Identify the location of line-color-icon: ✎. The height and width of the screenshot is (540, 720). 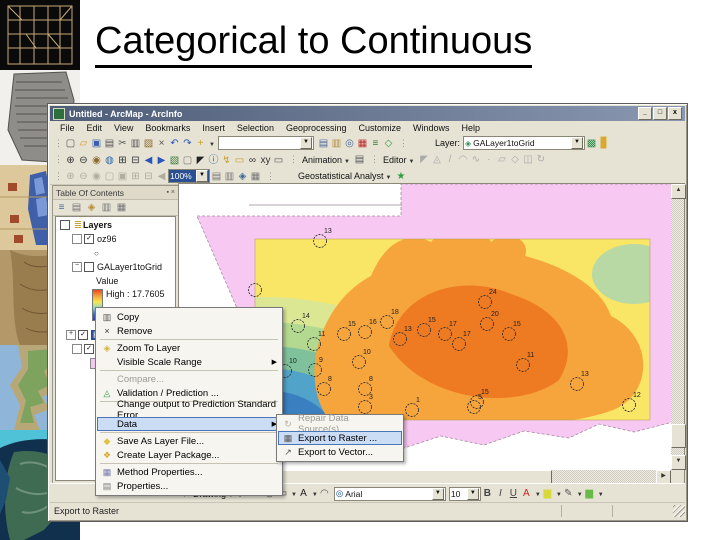
(568, 493).